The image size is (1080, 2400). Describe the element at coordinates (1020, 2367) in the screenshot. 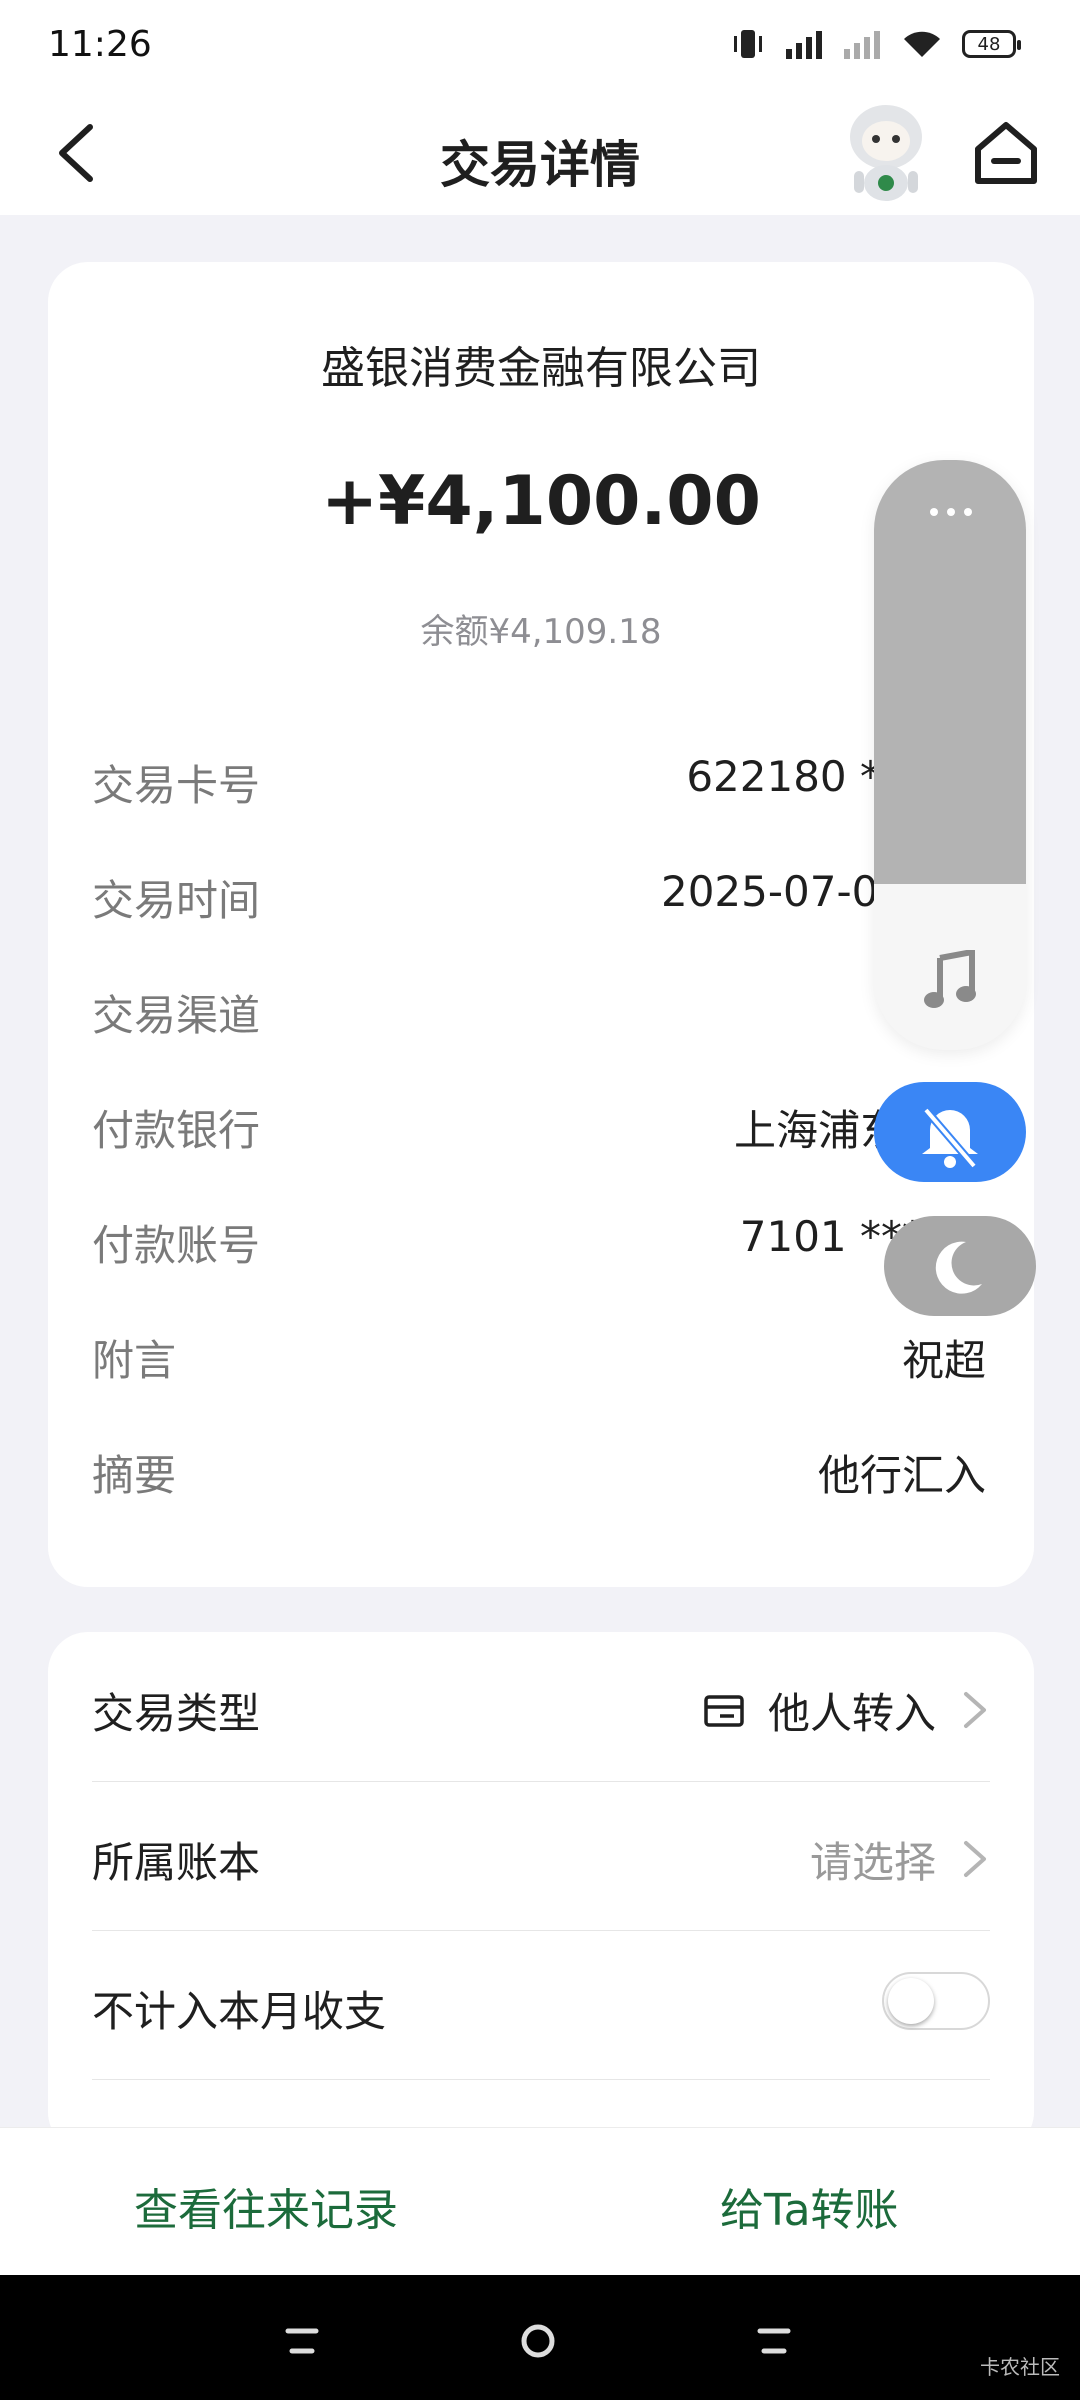

I see `watermark: 卡农社区` at that location.